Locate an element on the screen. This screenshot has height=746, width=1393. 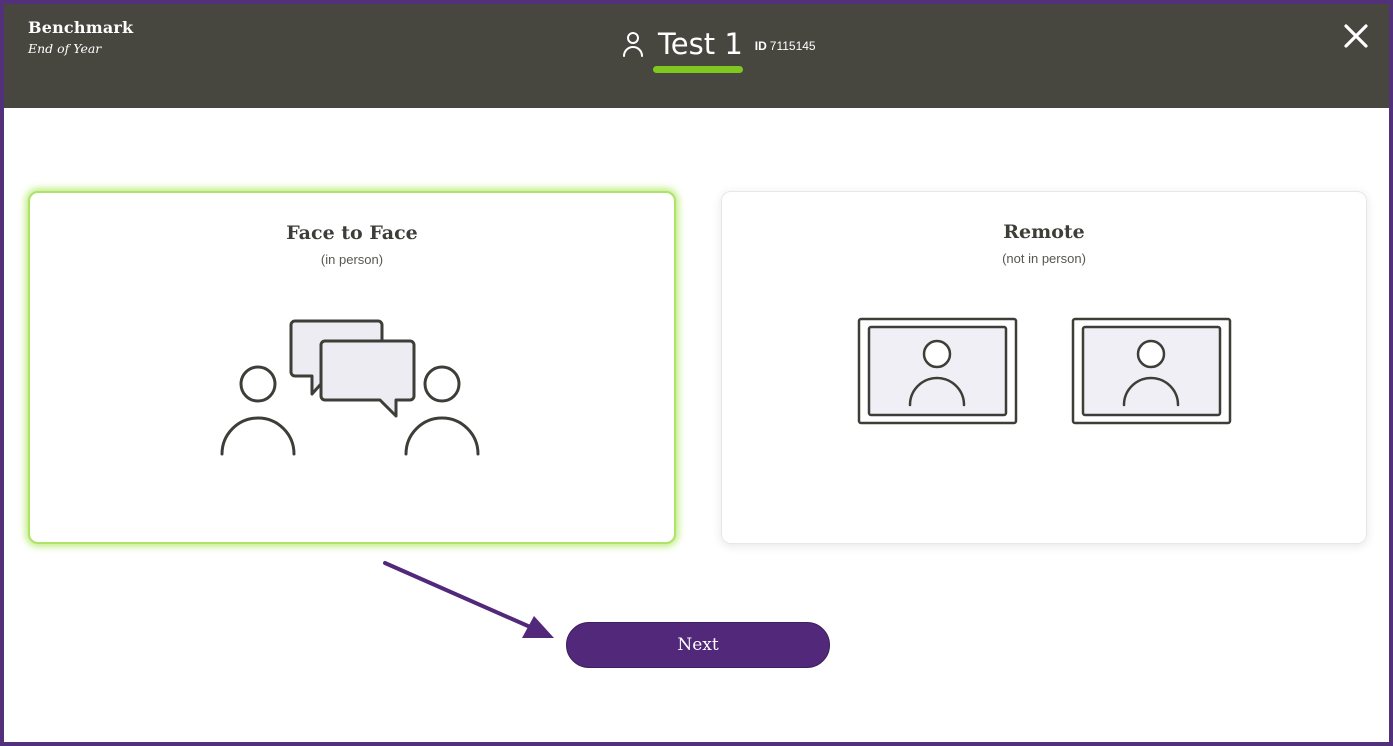
student-id: ID 7115145 is located at coordinates (785, 46).